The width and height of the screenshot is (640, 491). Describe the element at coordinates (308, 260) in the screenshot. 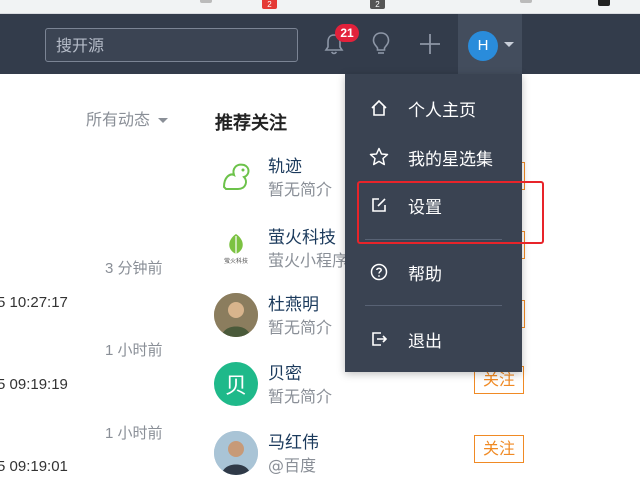

I see `user-description: 萤火小程序` at that location.